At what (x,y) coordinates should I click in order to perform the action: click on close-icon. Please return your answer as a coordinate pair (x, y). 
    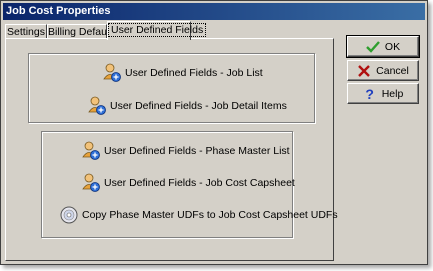
    Looking at the image, I should click on (364, 71).